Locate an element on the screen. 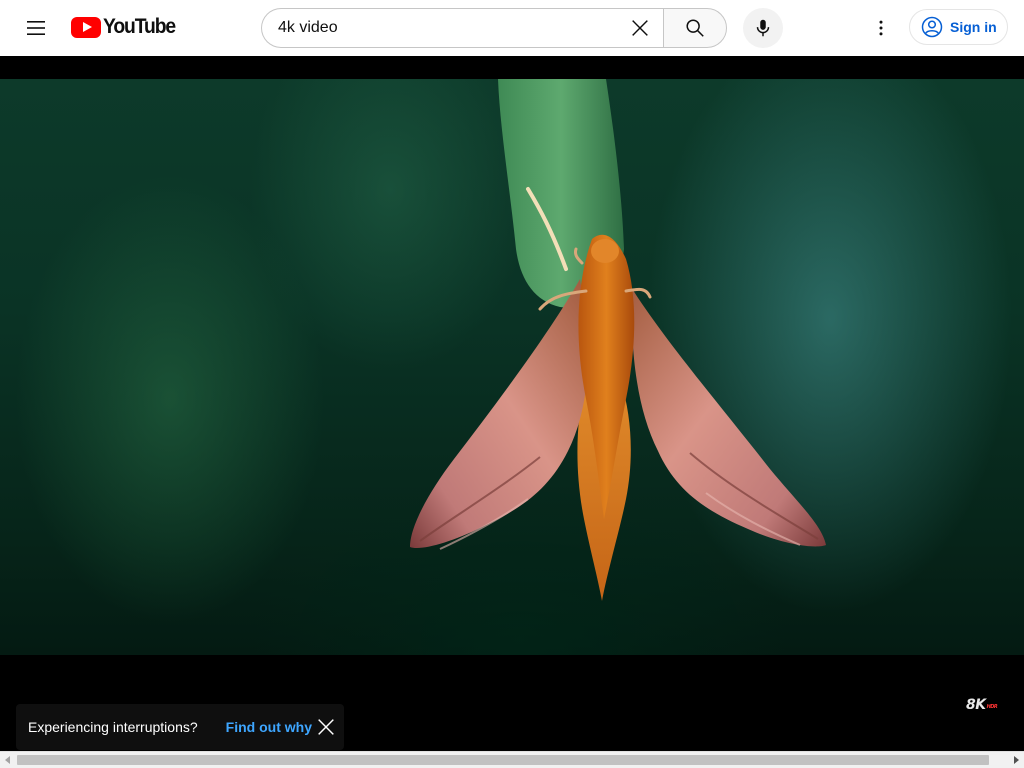 This screenshot has height=768, width=1024. interruption-toast: Experiencing interruptions? Find out why is located at coordinates (180, 727).